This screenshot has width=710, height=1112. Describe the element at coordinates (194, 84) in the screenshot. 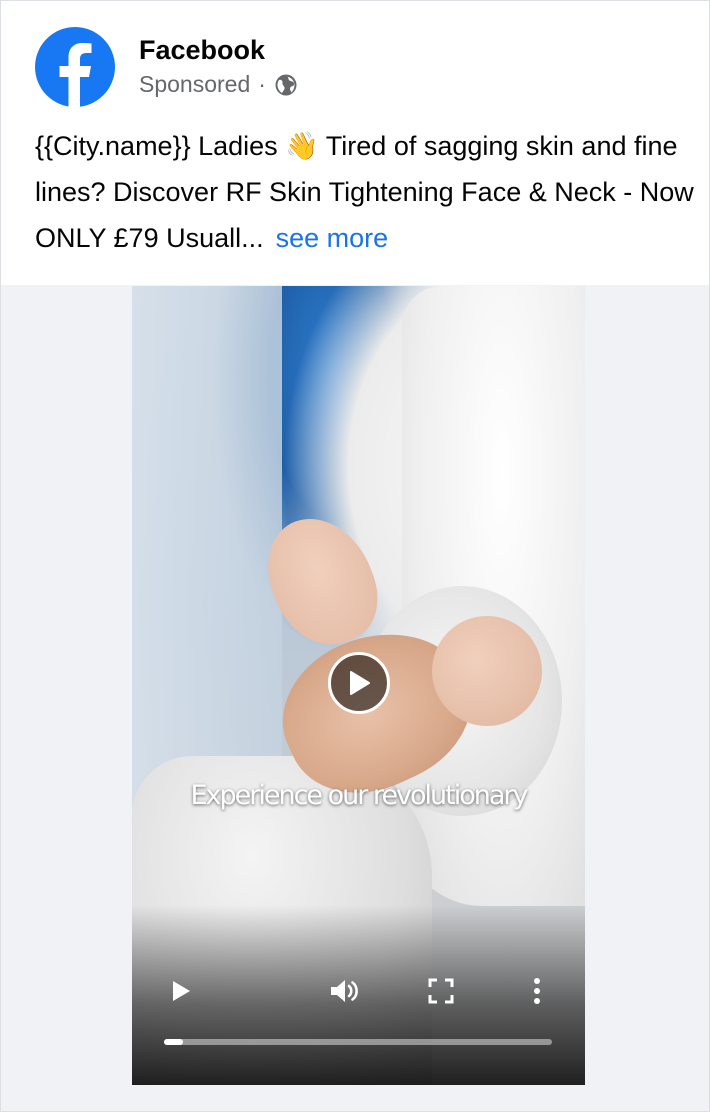

I see `sponsored-label: Sponsored` at that location.